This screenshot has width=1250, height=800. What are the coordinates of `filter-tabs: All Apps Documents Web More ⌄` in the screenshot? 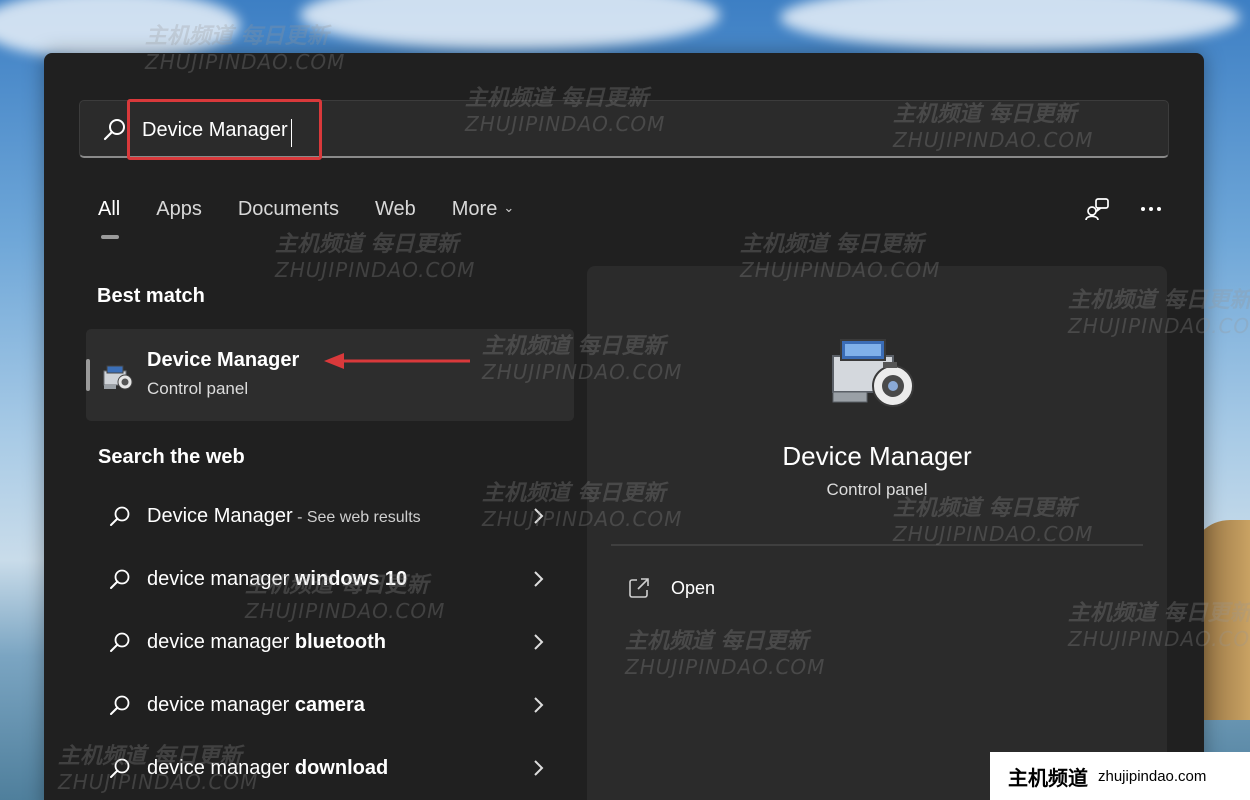 It's located at (324, 209).